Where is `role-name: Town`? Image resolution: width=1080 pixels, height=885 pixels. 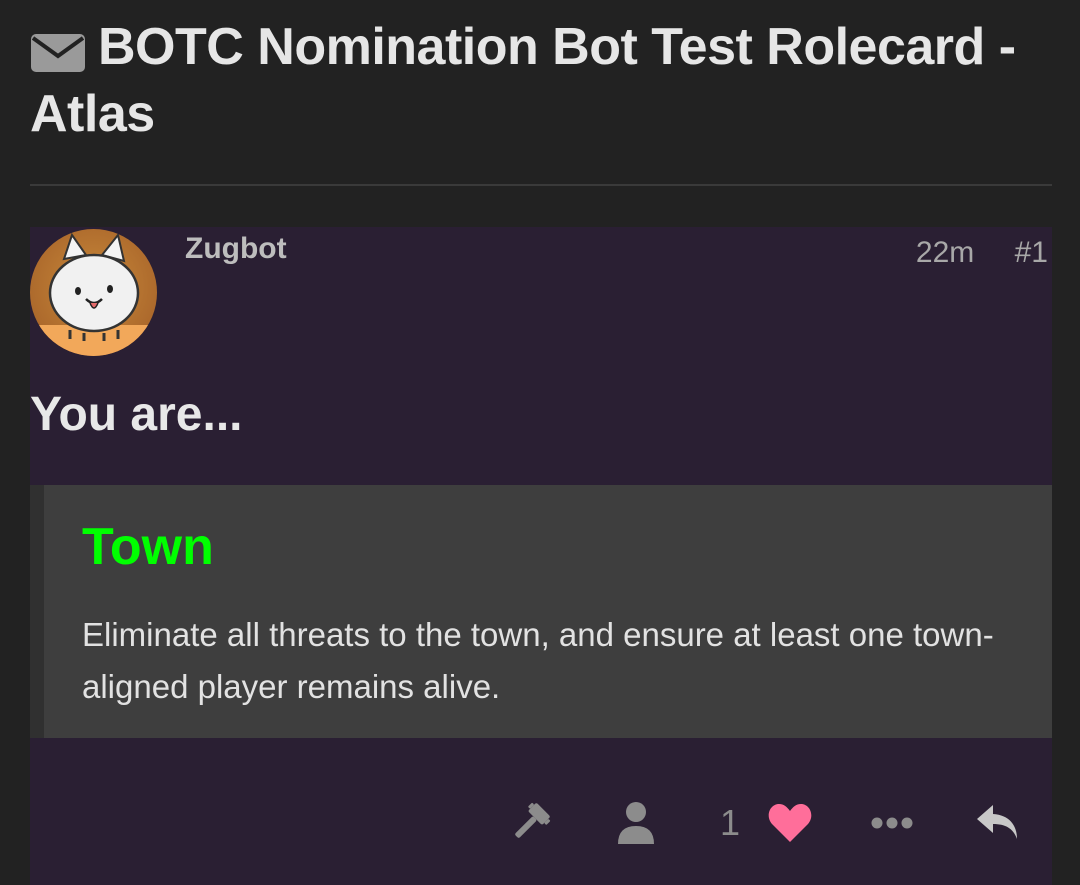
role-name: Town is located at coordinates (148, 547).